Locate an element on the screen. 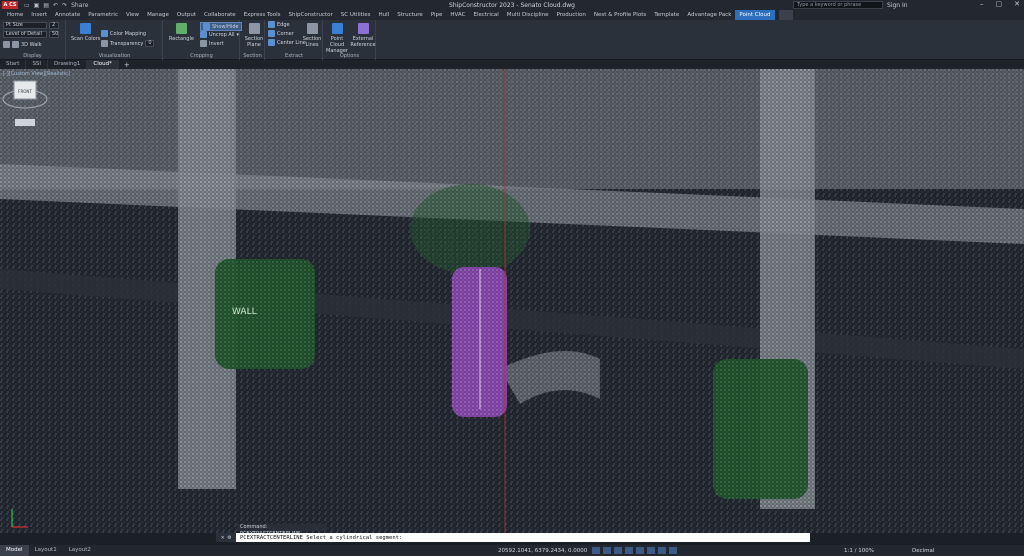 This screenshot has width=1024, height=556. lod-value: 50 is located at coordinates (54, 34).